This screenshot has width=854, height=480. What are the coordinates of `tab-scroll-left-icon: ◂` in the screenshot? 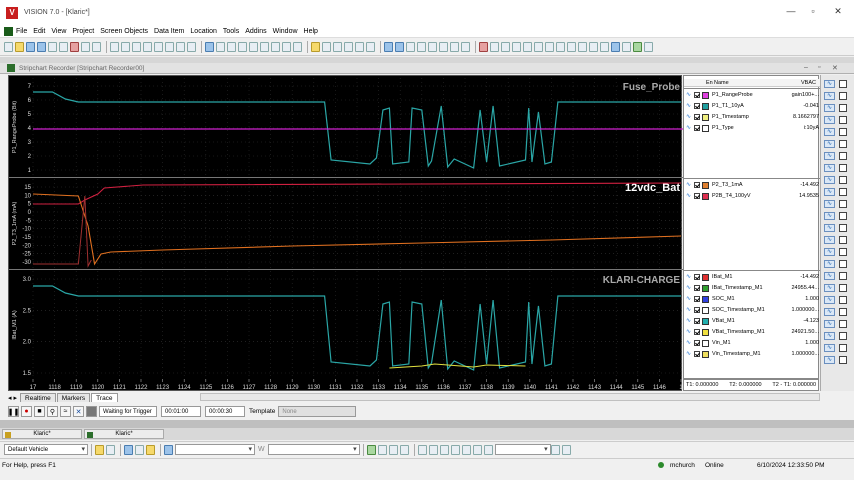 It's located at (10, 398).